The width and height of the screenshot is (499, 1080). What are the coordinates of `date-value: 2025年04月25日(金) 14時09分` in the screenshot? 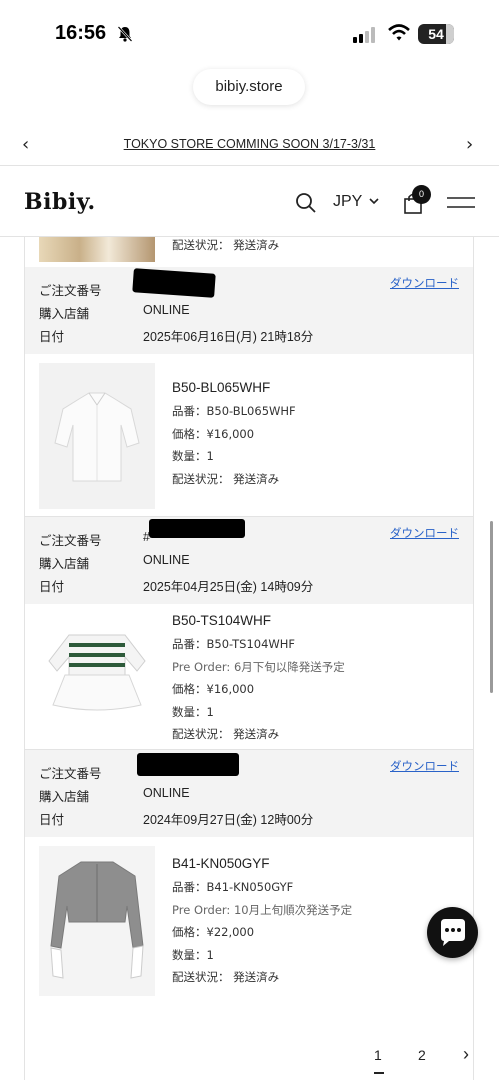 It's located at (228, 587).